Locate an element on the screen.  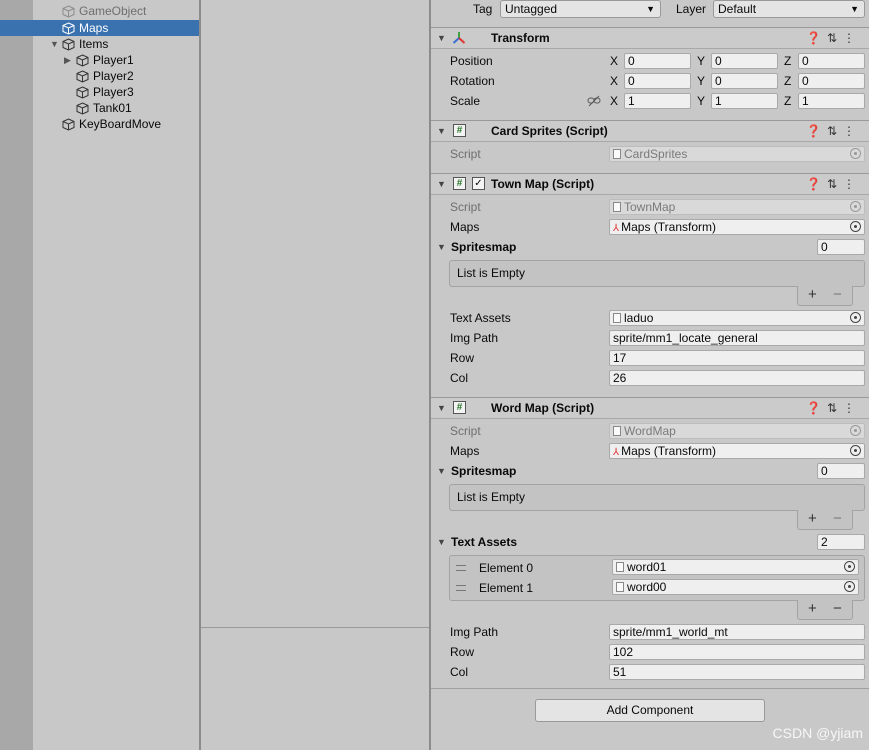
img-path-field: sprite/mm1_locate_general is located at coordinates (737, 338).